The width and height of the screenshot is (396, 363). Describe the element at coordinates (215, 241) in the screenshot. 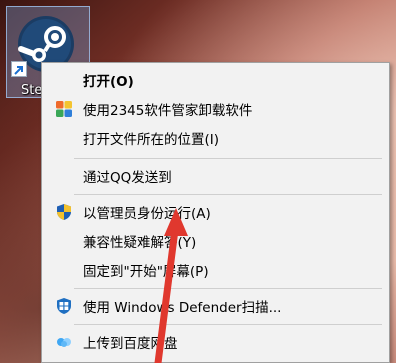

I see `menu-item-compatibility-troubleshoot: 兼容性疑难解答(Y)` at that location.